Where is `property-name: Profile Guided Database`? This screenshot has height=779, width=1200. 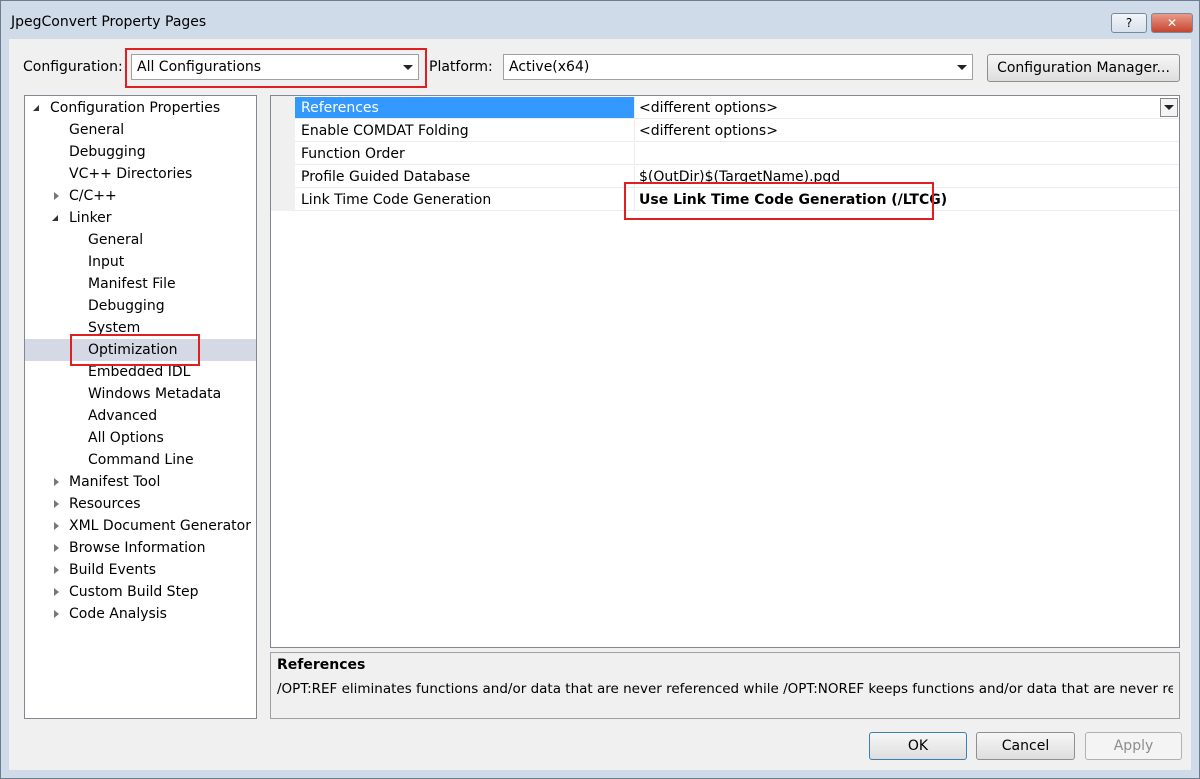 property-name: Profile Guided Database is located at coordinates (465, 177).